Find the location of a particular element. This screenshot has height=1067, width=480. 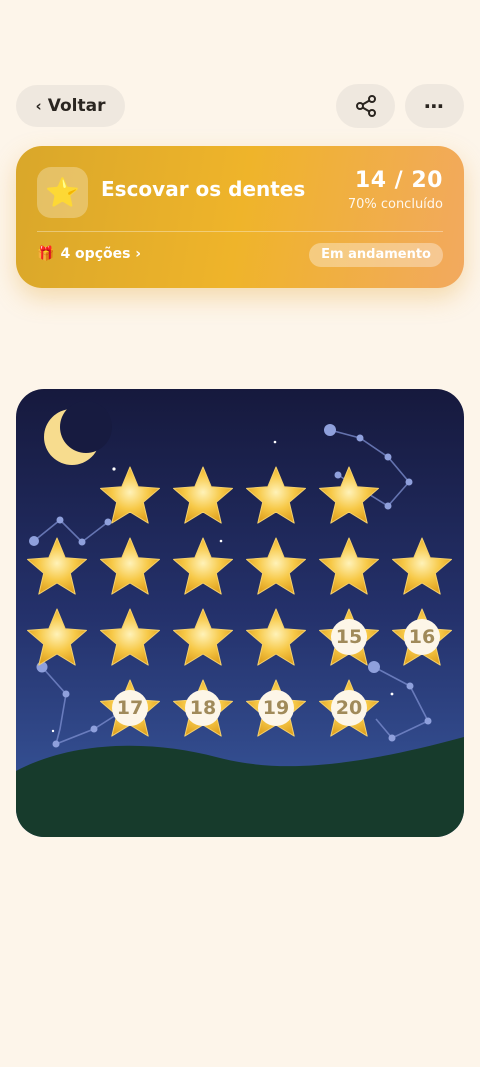

star-pending: 18 is located at coordinates (203, 708).